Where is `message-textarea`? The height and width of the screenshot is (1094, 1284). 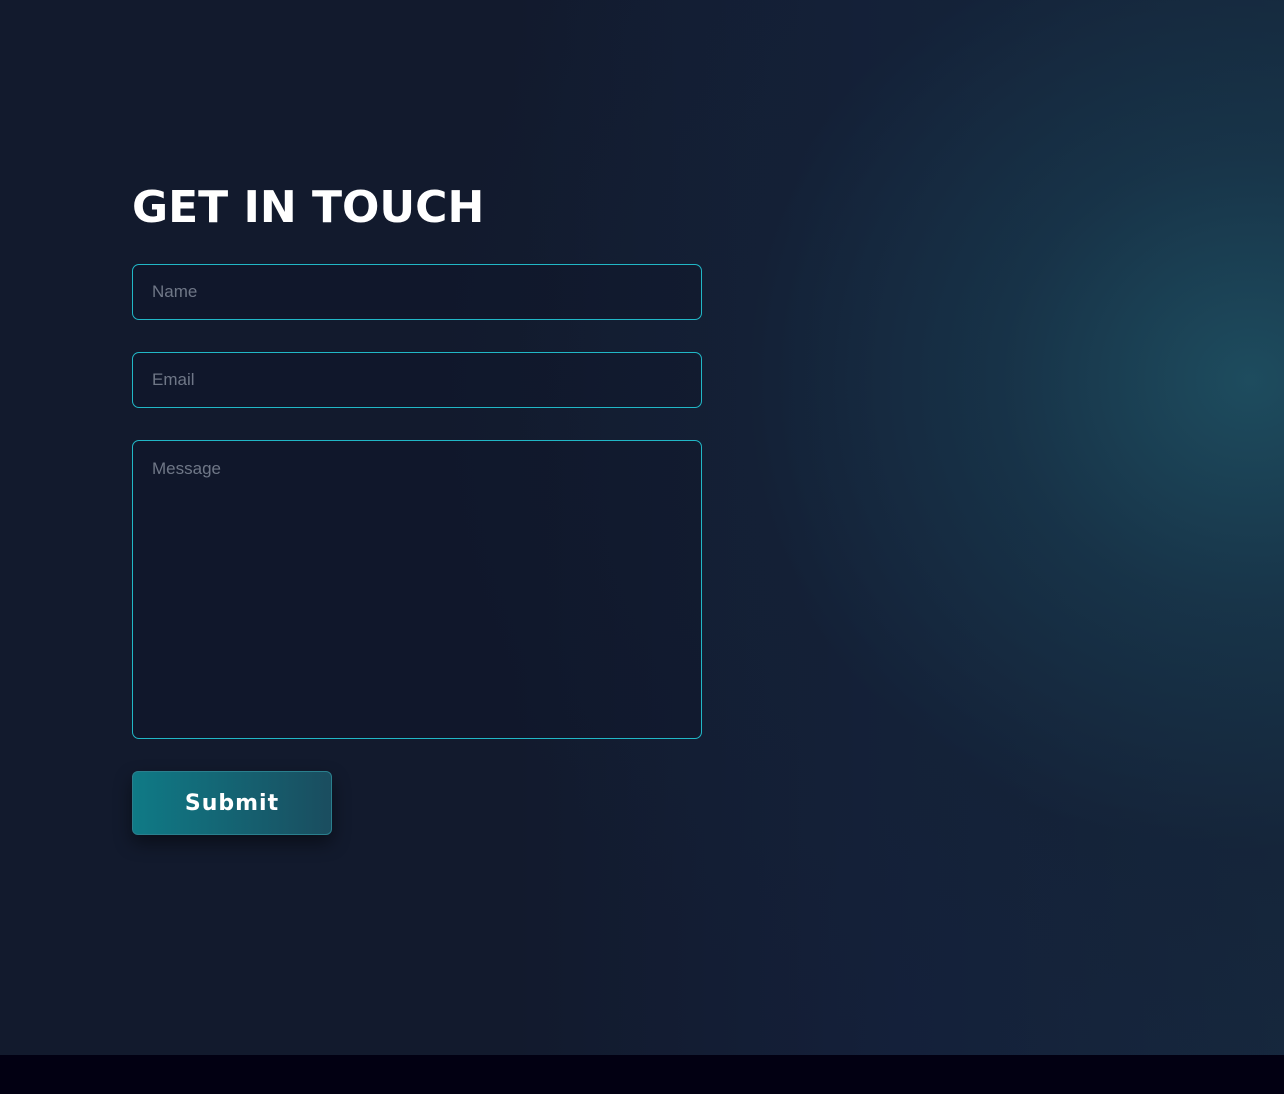
message-textarea is located at coordinates (417, 589).